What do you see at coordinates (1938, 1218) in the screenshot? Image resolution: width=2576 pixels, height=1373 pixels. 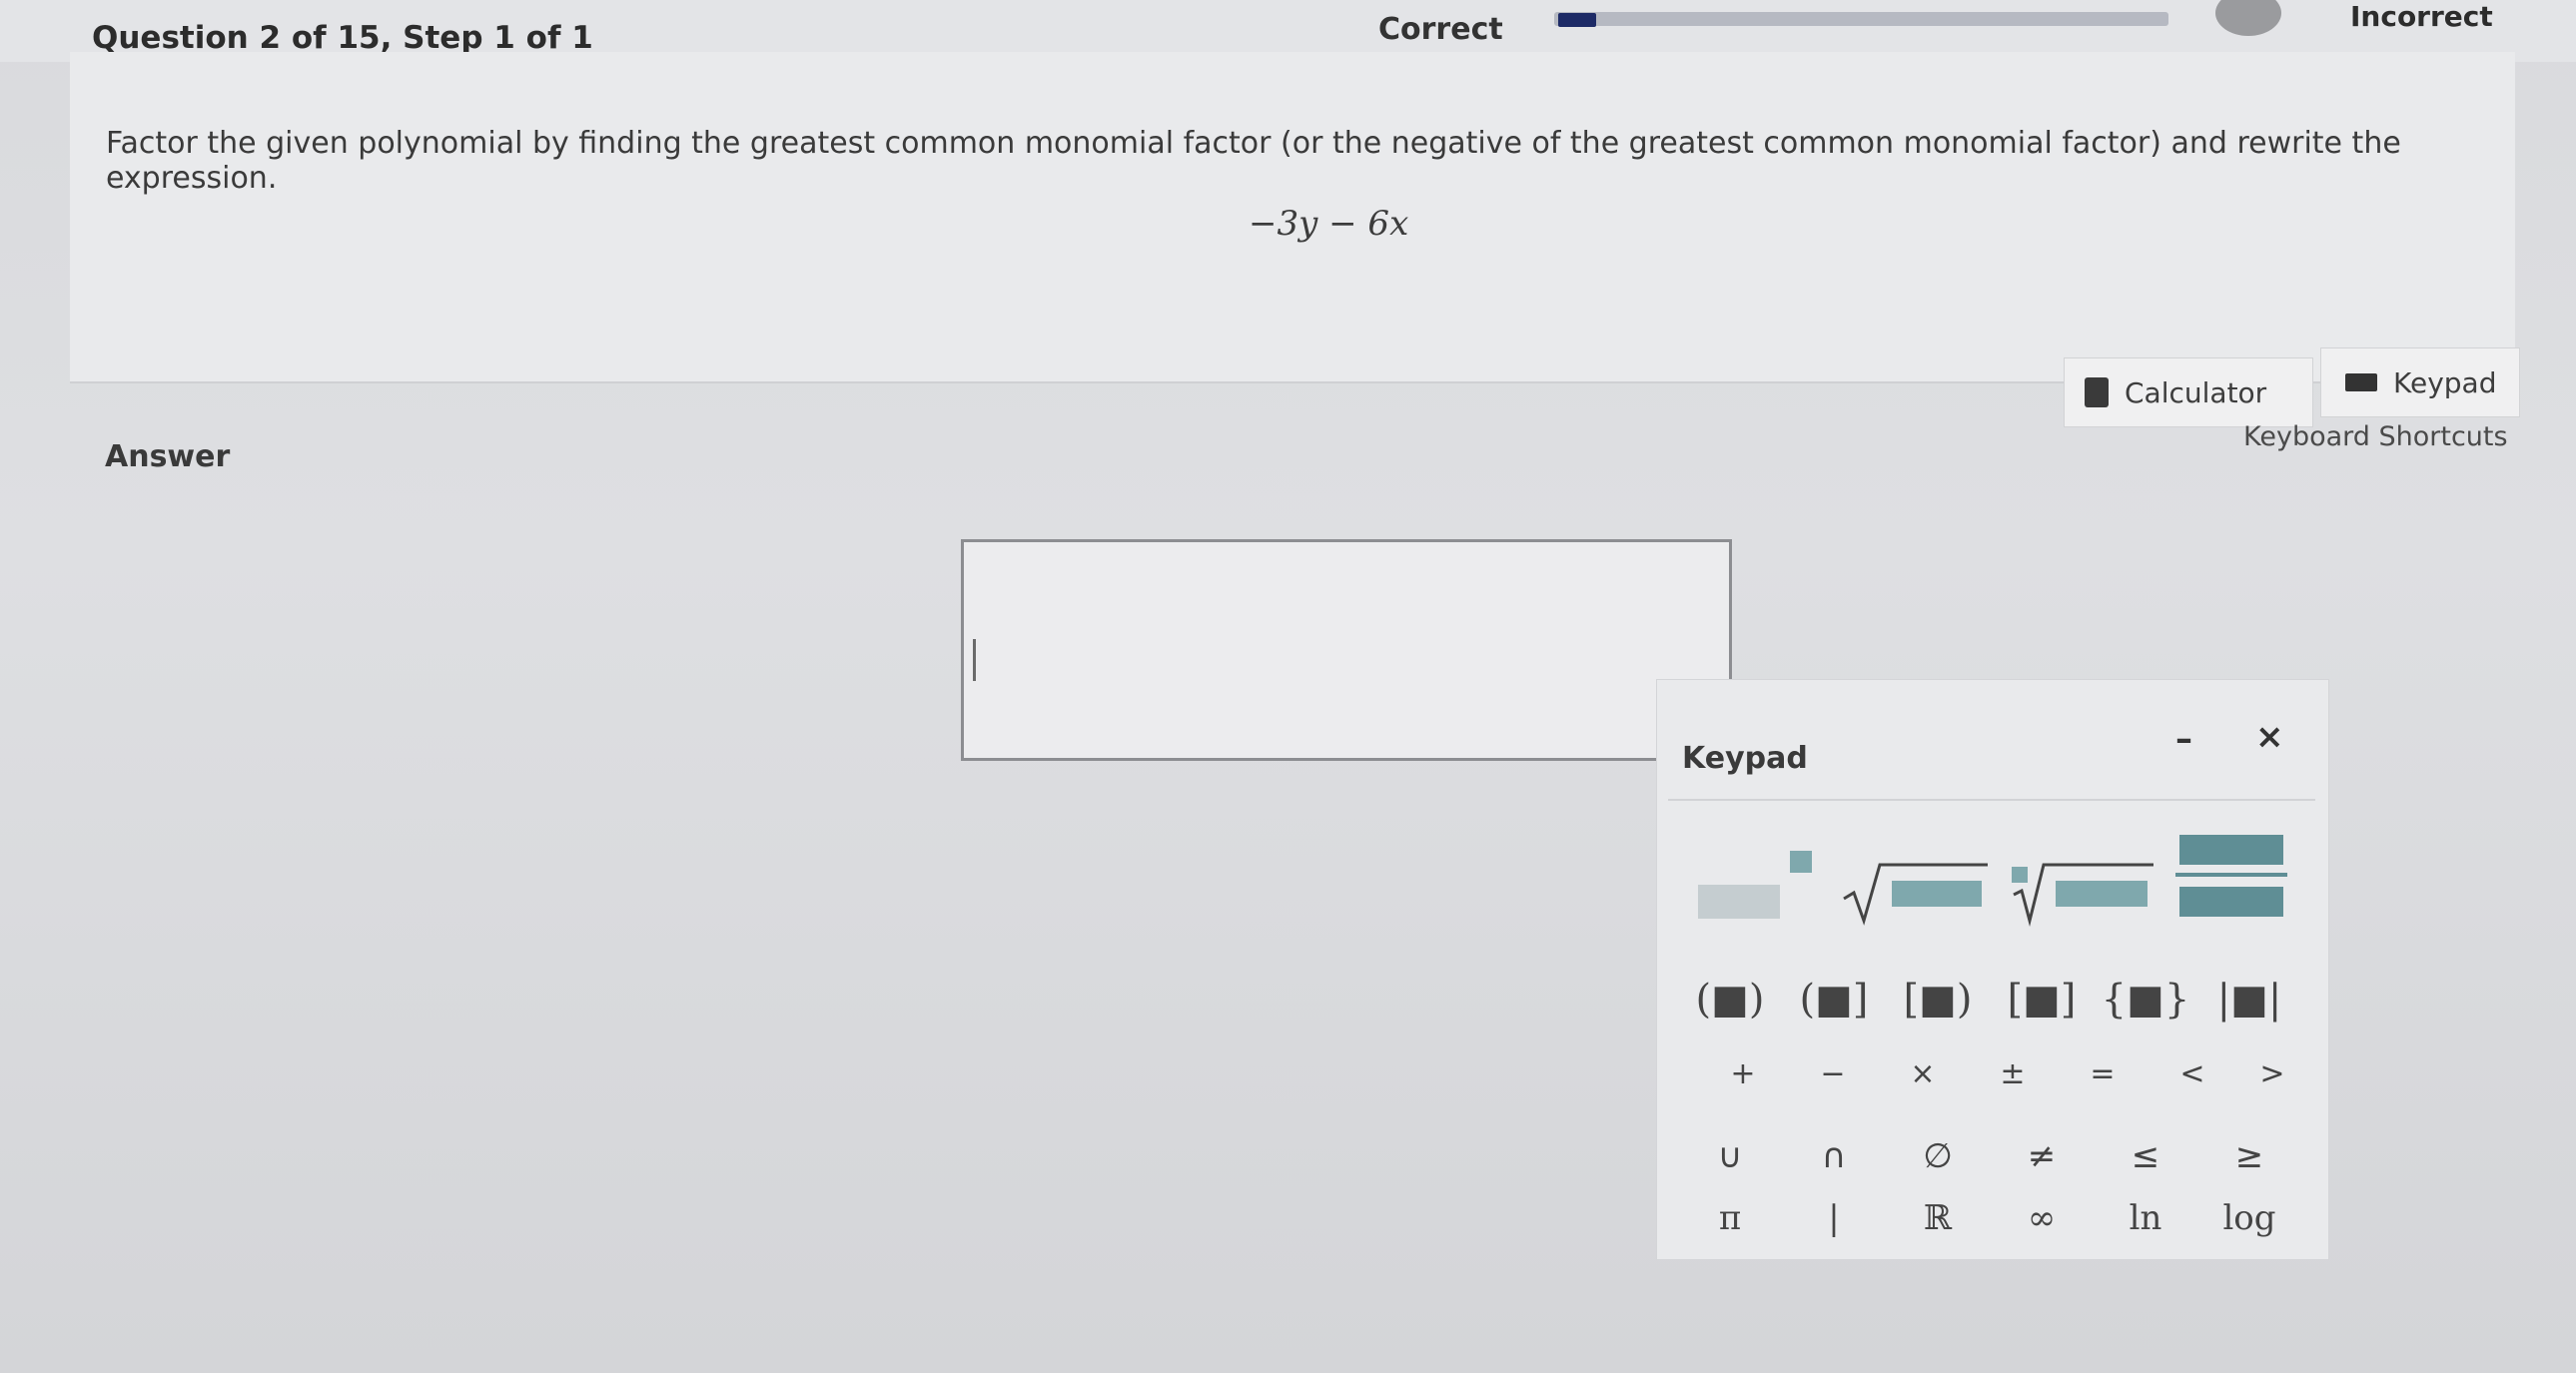 I see `keypad-key: ℝ` at bounding box center [1938, 1218].